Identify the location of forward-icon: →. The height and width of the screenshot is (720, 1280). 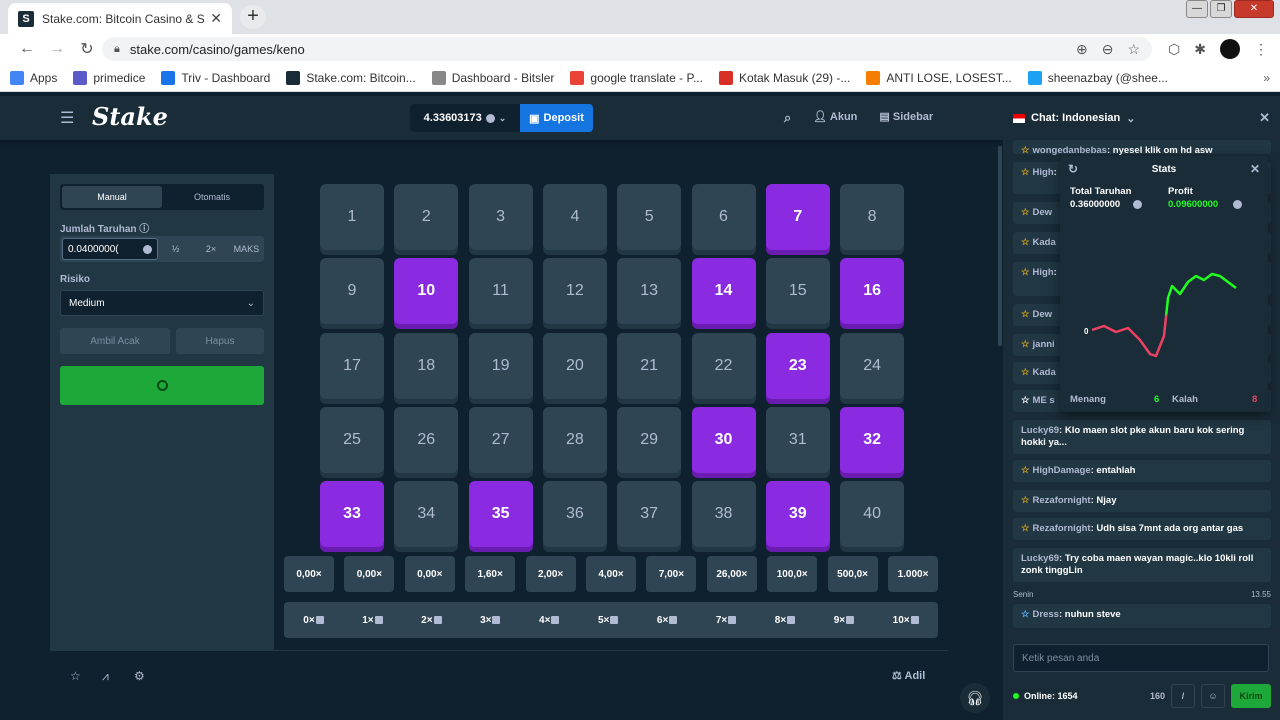
(57, 49).